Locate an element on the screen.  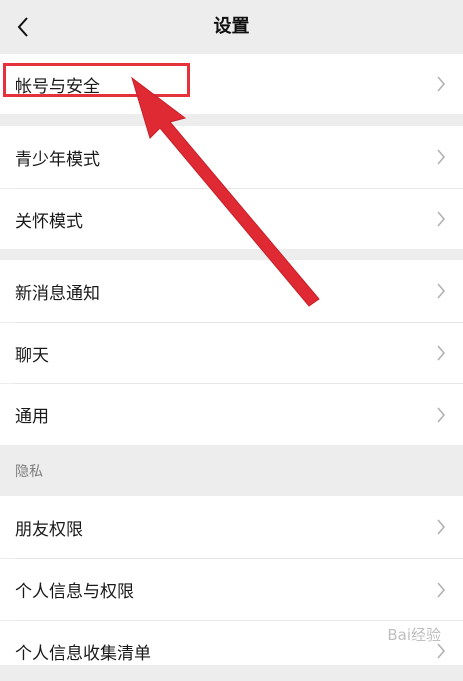
watermark-logo: Bai经验 is located at coordinates (414, 634).